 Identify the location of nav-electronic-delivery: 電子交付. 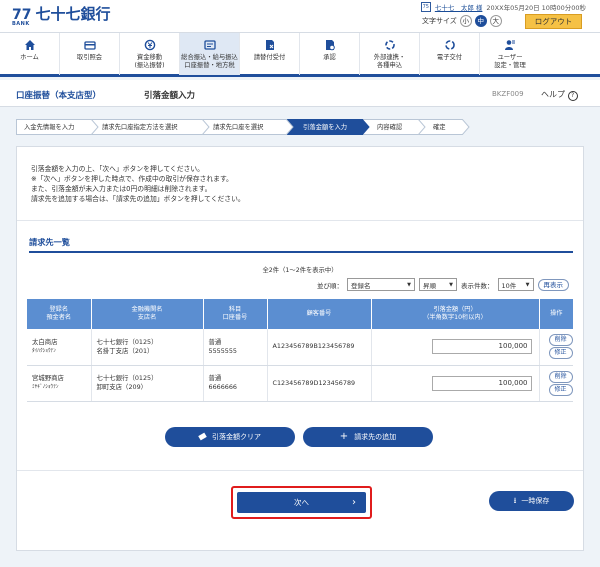
(450, 54).